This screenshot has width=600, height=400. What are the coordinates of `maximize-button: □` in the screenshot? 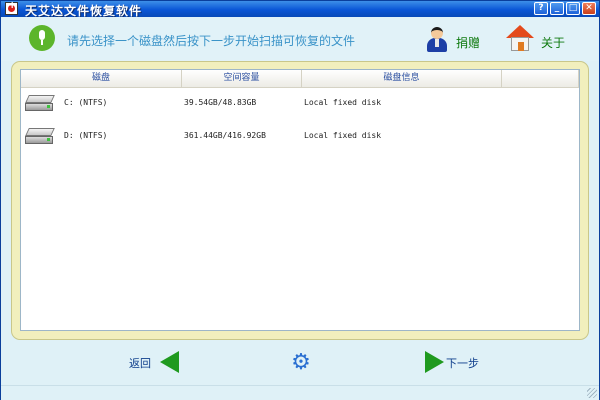 It's located at (573, 8).